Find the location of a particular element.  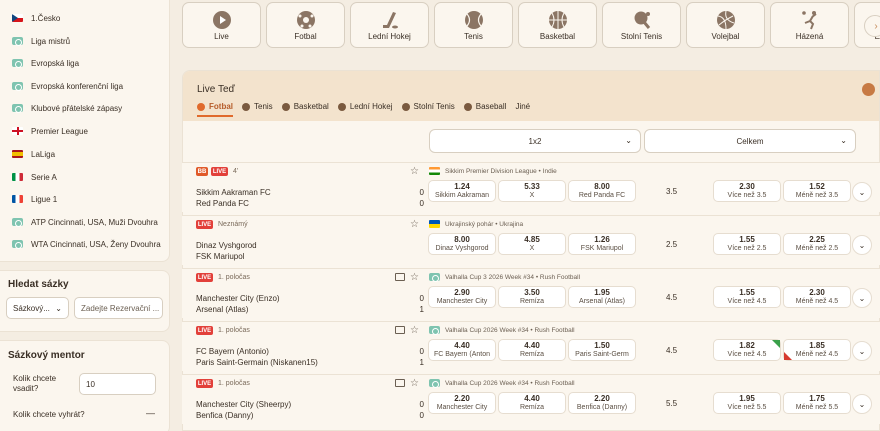

sport-live: Live is located at coordinates (221, 25).